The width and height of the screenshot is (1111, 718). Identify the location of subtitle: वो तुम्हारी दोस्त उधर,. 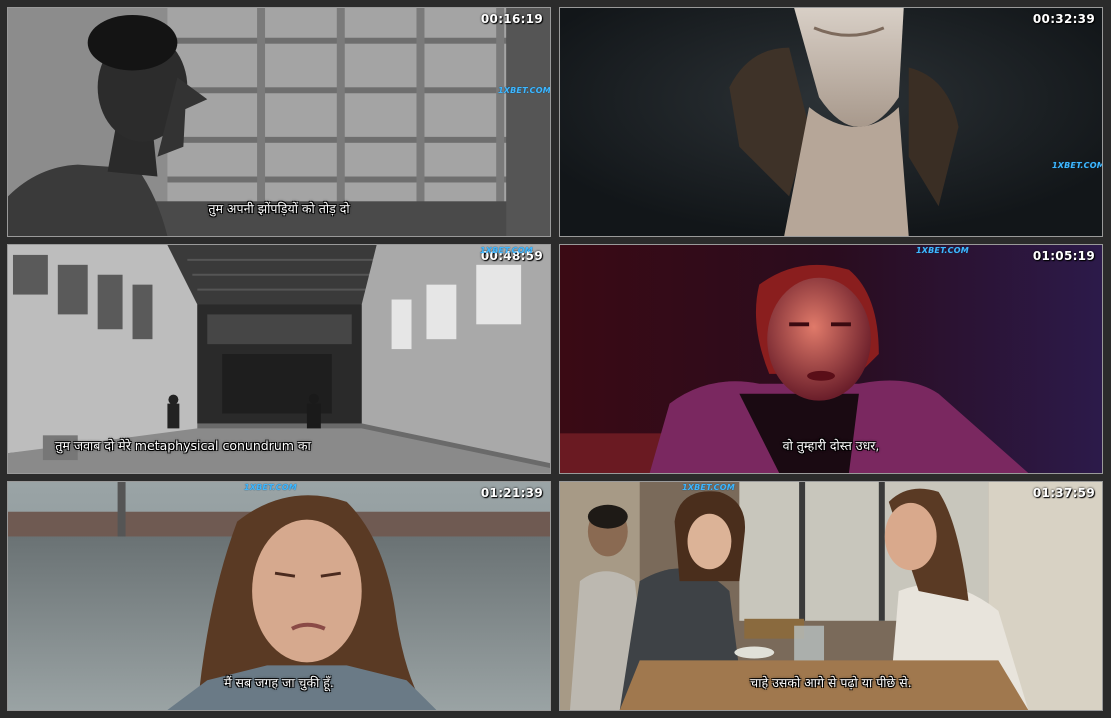
(831, 445).